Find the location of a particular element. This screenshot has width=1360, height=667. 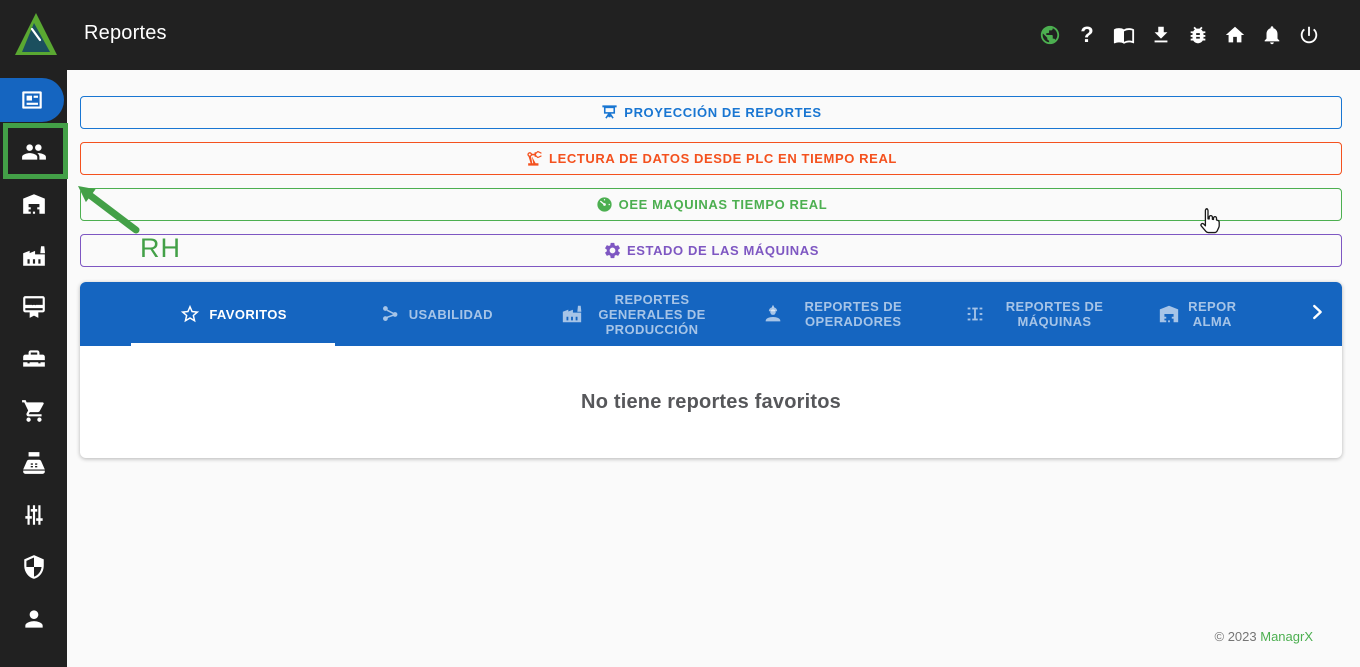

toolbox-icon is located at coordinates (34, 359).